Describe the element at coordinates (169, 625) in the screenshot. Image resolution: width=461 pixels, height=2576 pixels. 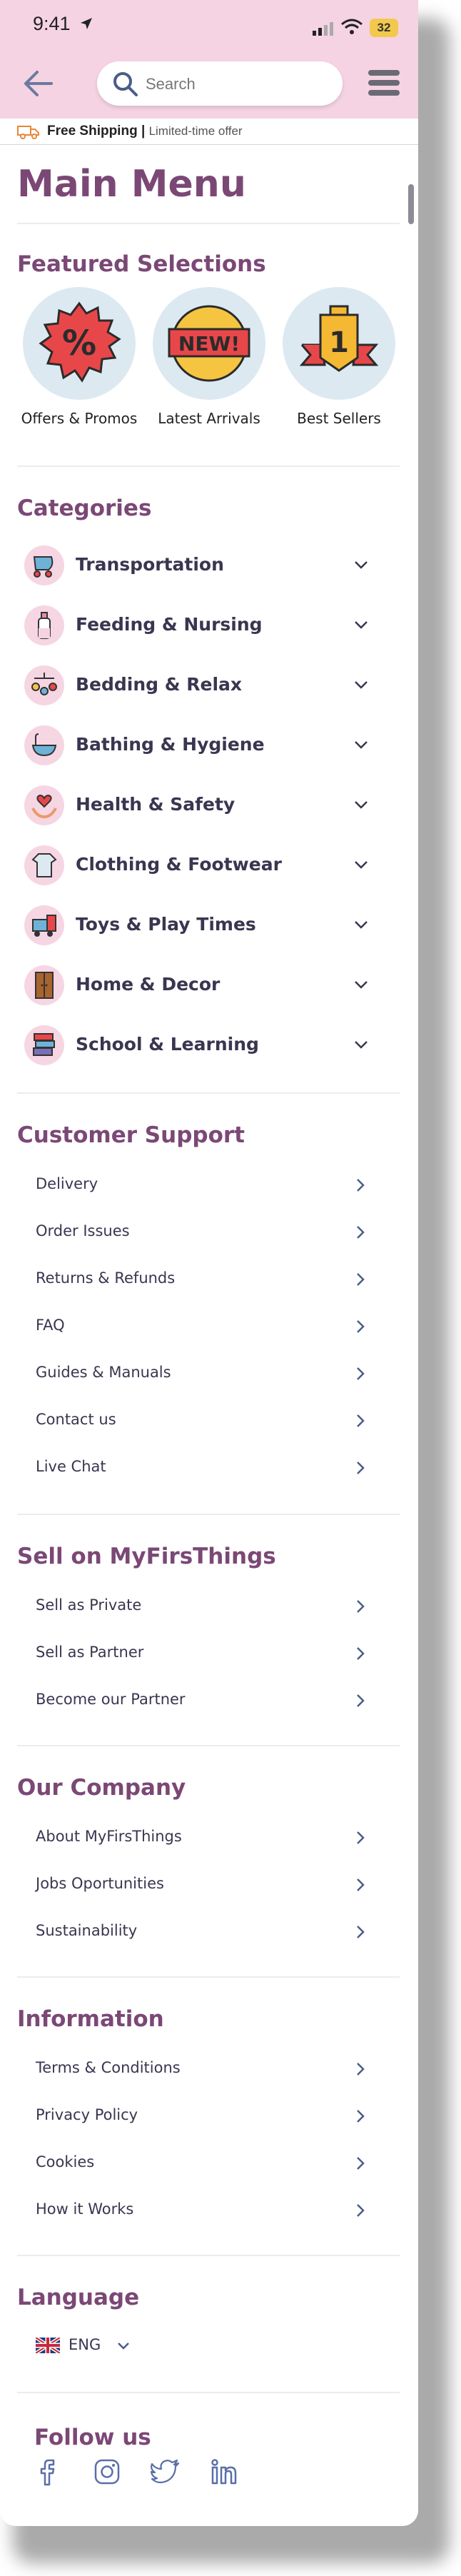
I see `category-label: Feeding & Nursing` at that location.